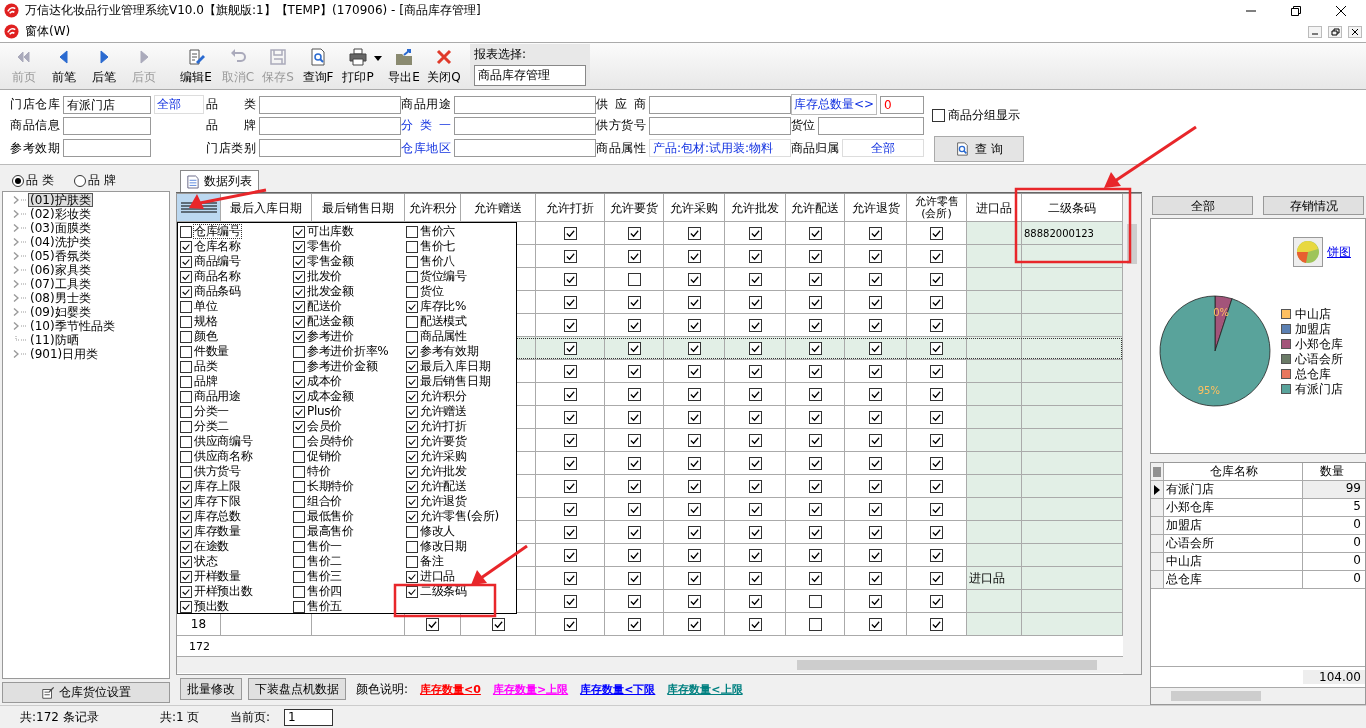 This screenshot has height=728, width=1366. What do you see at coordinates (815, 207) in the screenshot?
I see `column-header: 允许配送` at bounding box center [815, 207].